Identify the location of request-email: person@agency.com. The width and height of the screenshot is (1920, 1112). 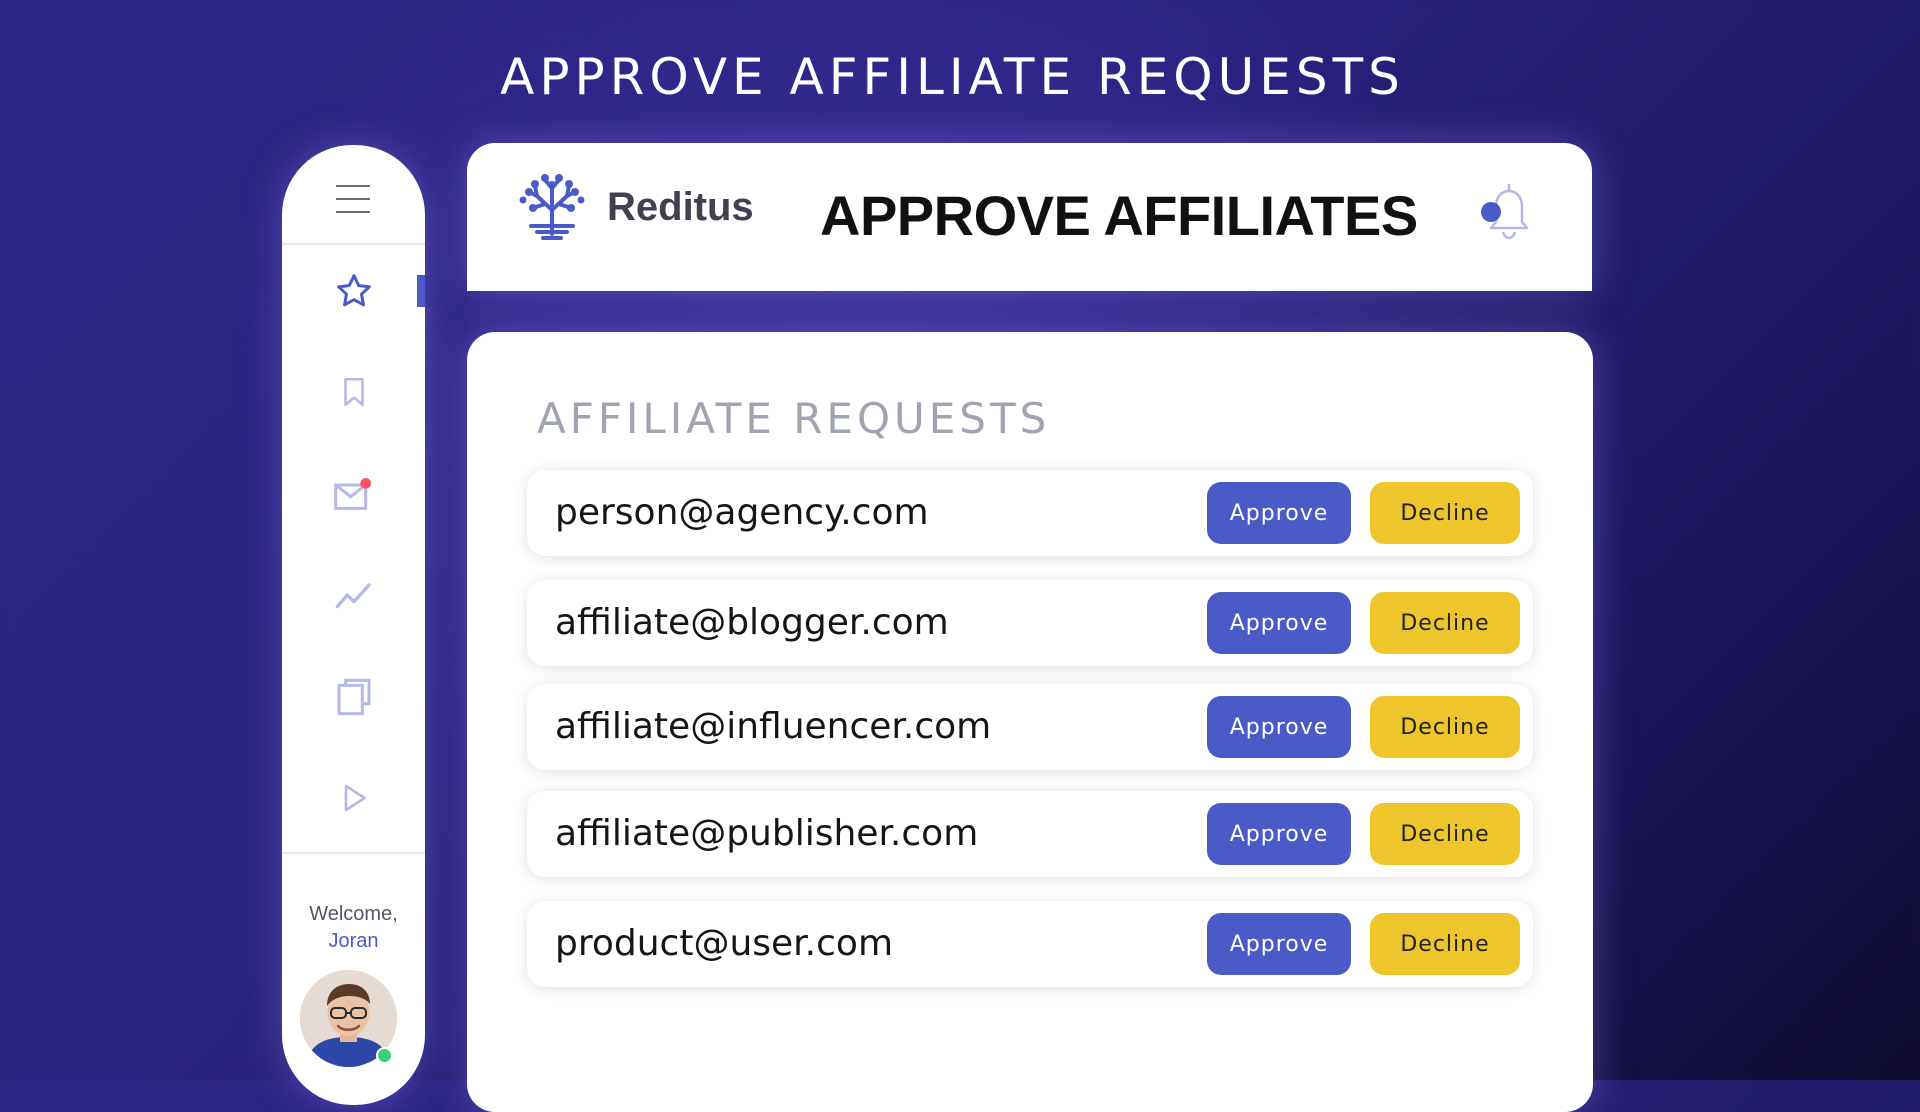
(742, 512).